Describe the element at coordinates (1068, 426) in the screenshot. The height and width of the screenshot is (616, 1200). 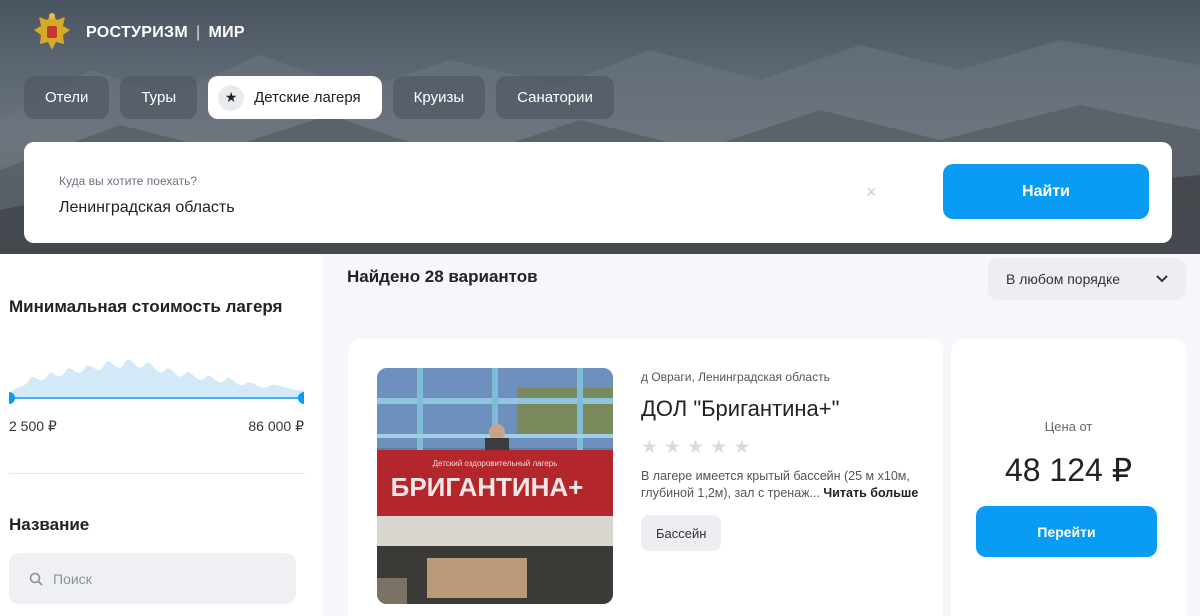
I see `price-label: Цена от` at that location.